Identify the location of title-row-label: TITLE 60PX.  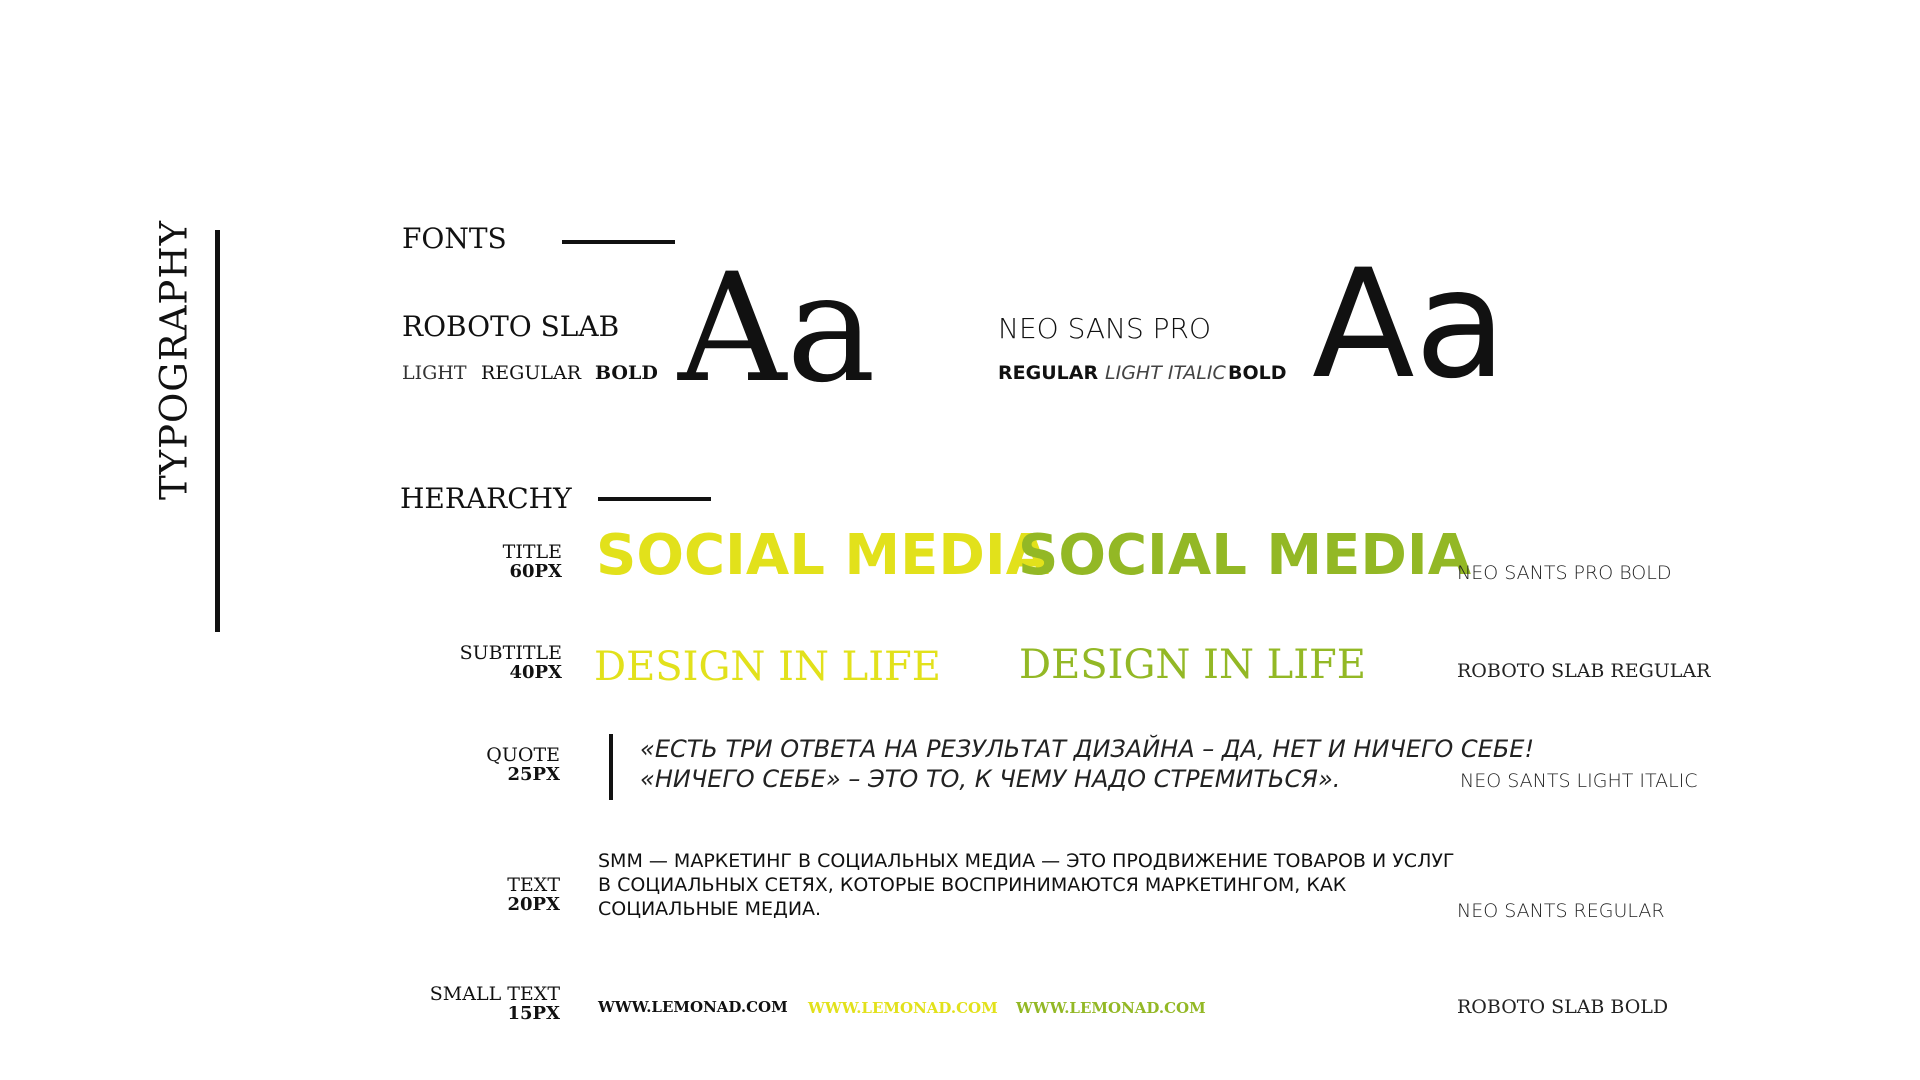
(472, 561).